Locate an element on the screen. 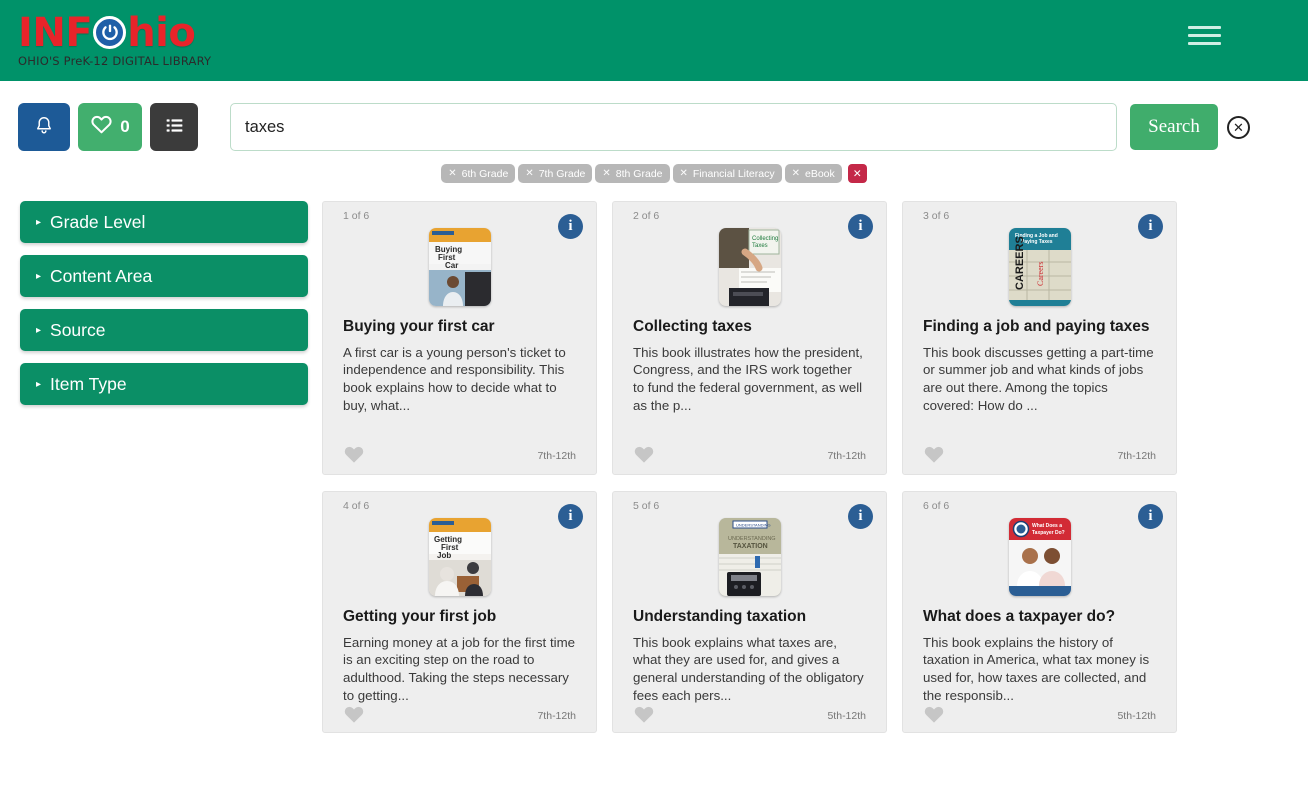  collecting-taxes-cover: Collecting Taxes is located at coordinates (749, 267).